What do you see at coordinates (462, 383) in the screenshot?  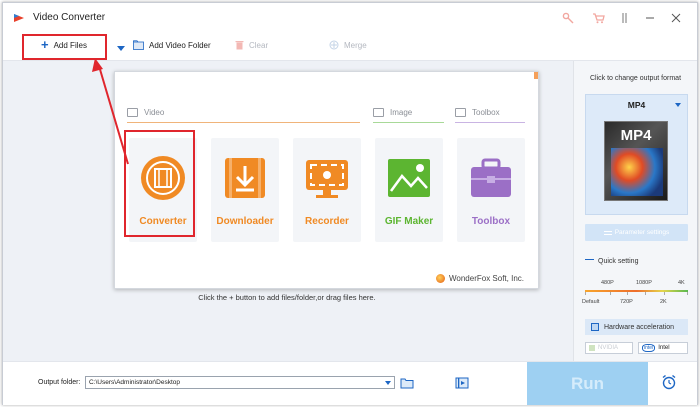 I see `output-video-icon` at bounding box center [462, 383].